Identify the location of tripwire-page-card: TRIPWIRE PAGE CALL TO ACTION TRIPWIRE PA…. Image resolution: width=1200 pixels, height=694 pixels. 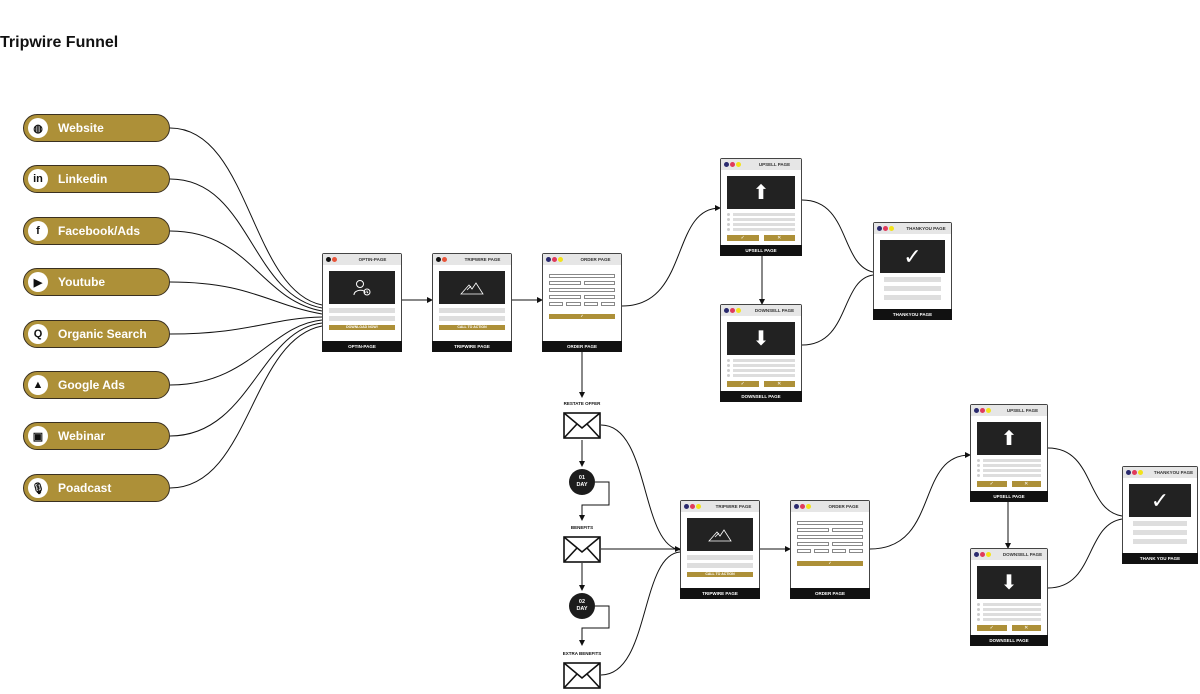
(472, 302).